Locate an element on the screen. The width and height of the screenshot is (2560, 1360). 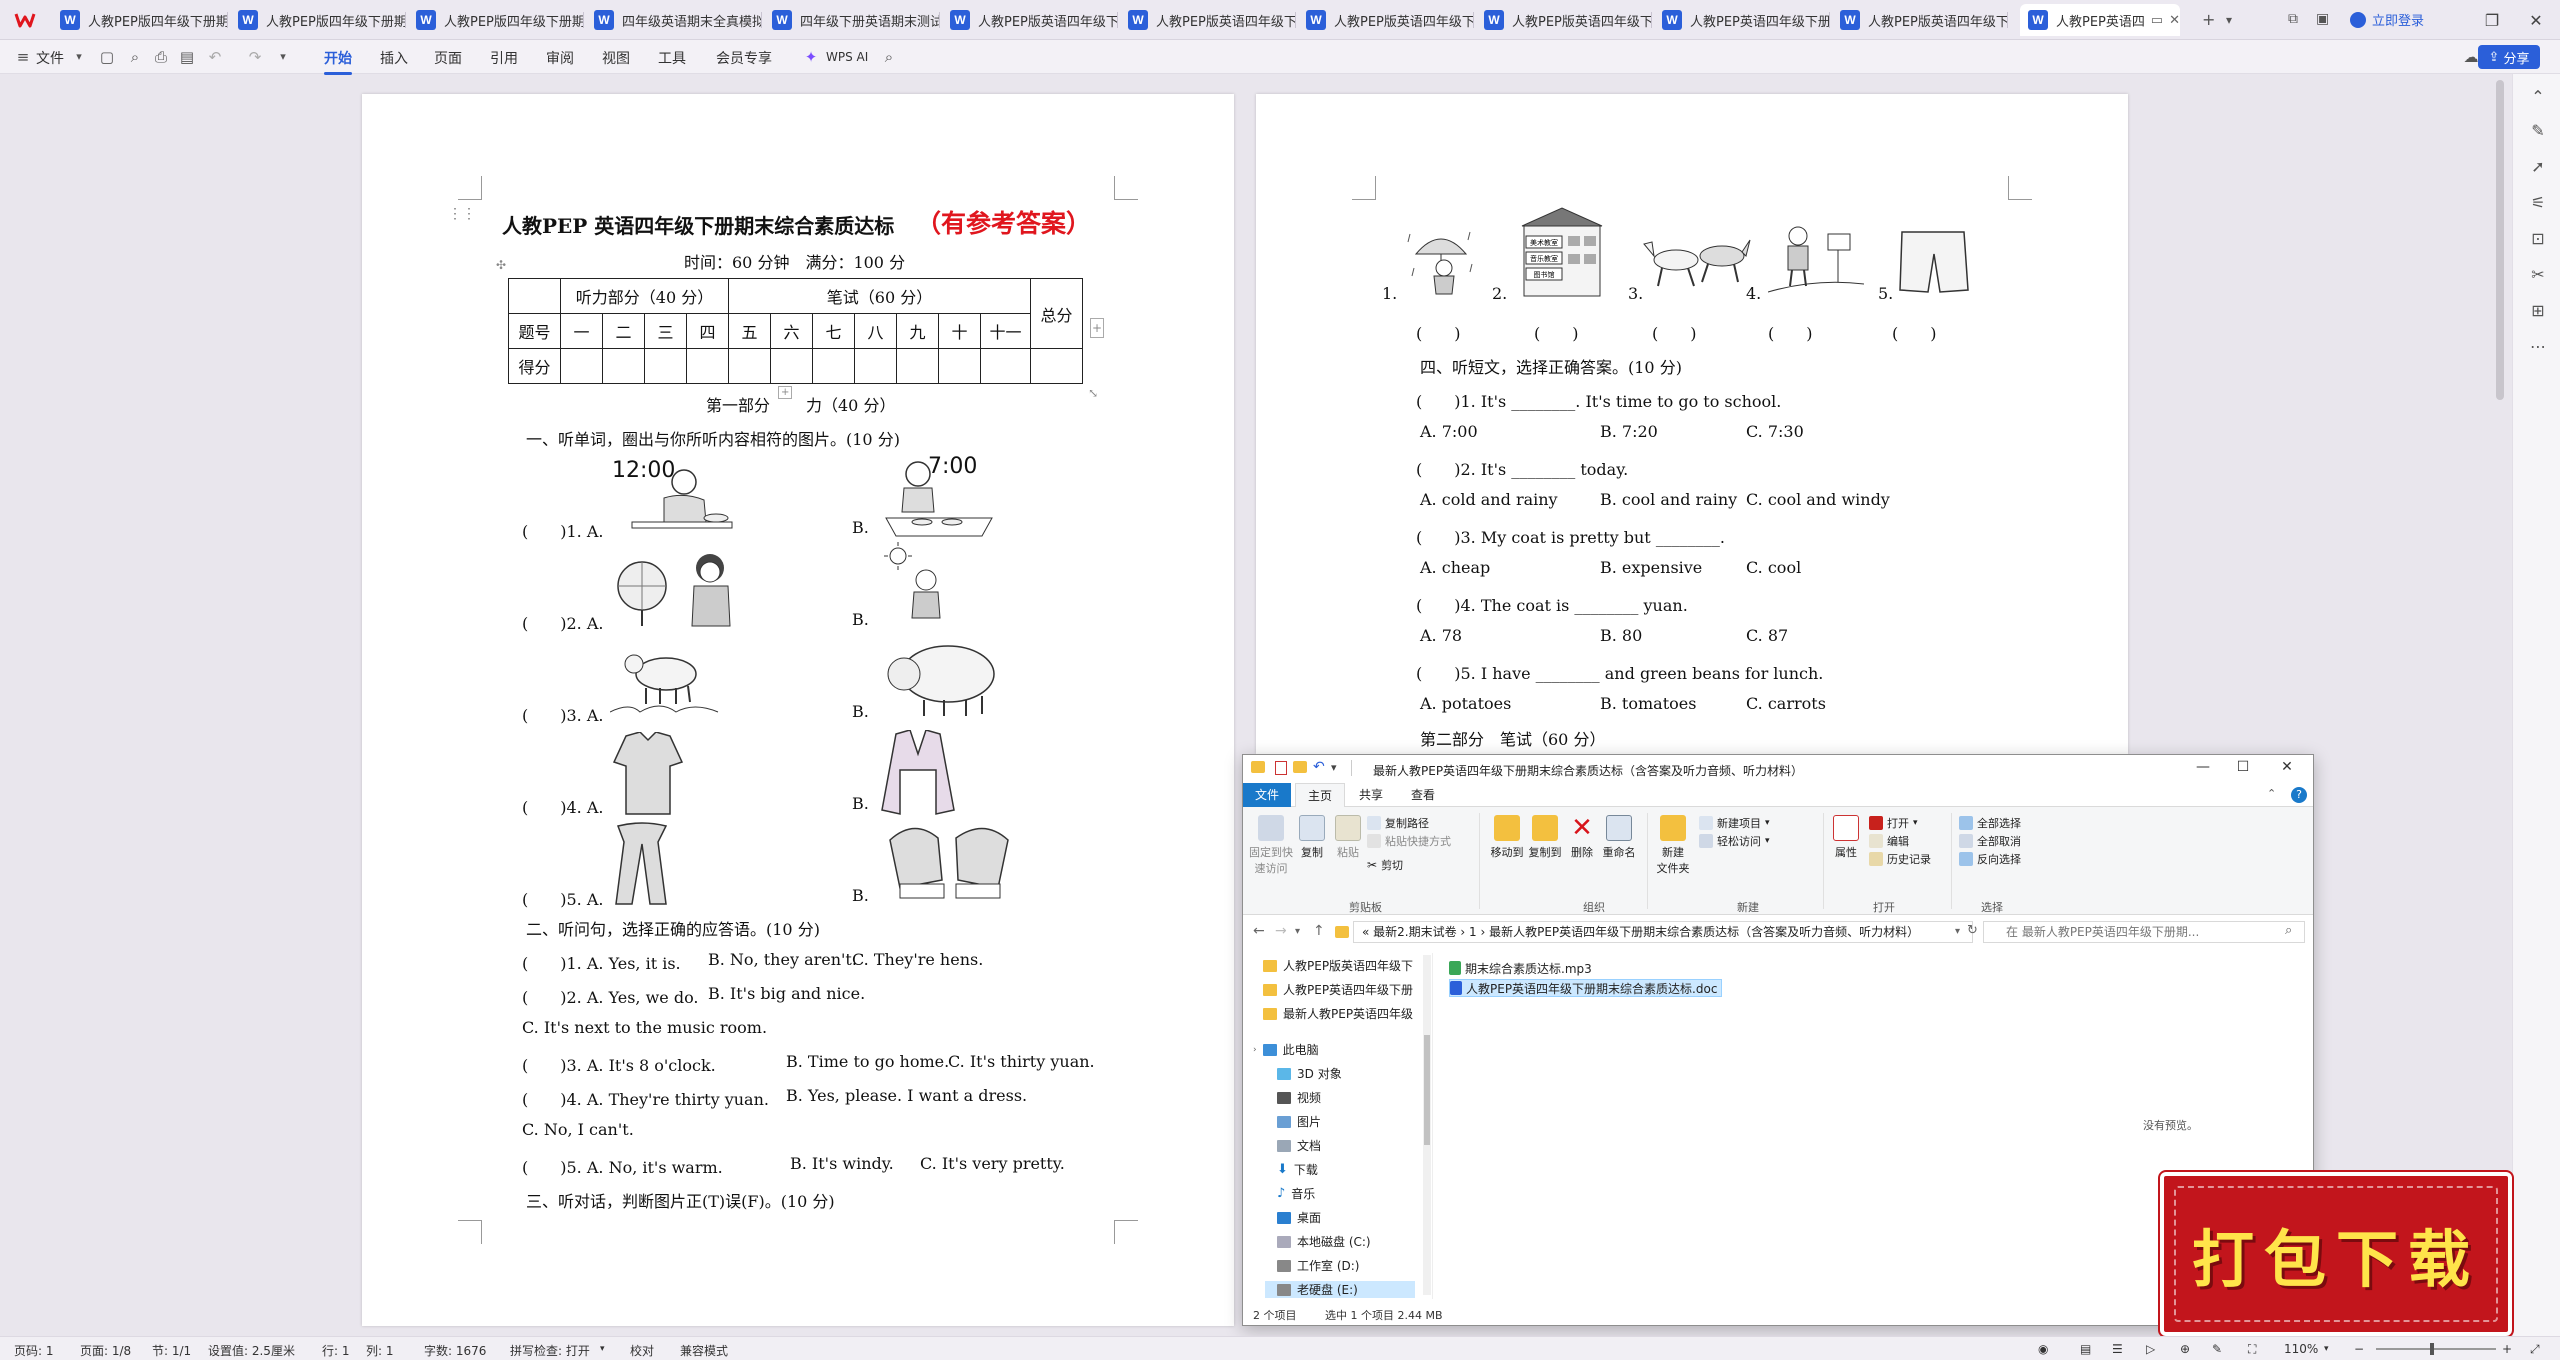
ribbon-tab-review: 审阅 is located at coordinates (560, 58).